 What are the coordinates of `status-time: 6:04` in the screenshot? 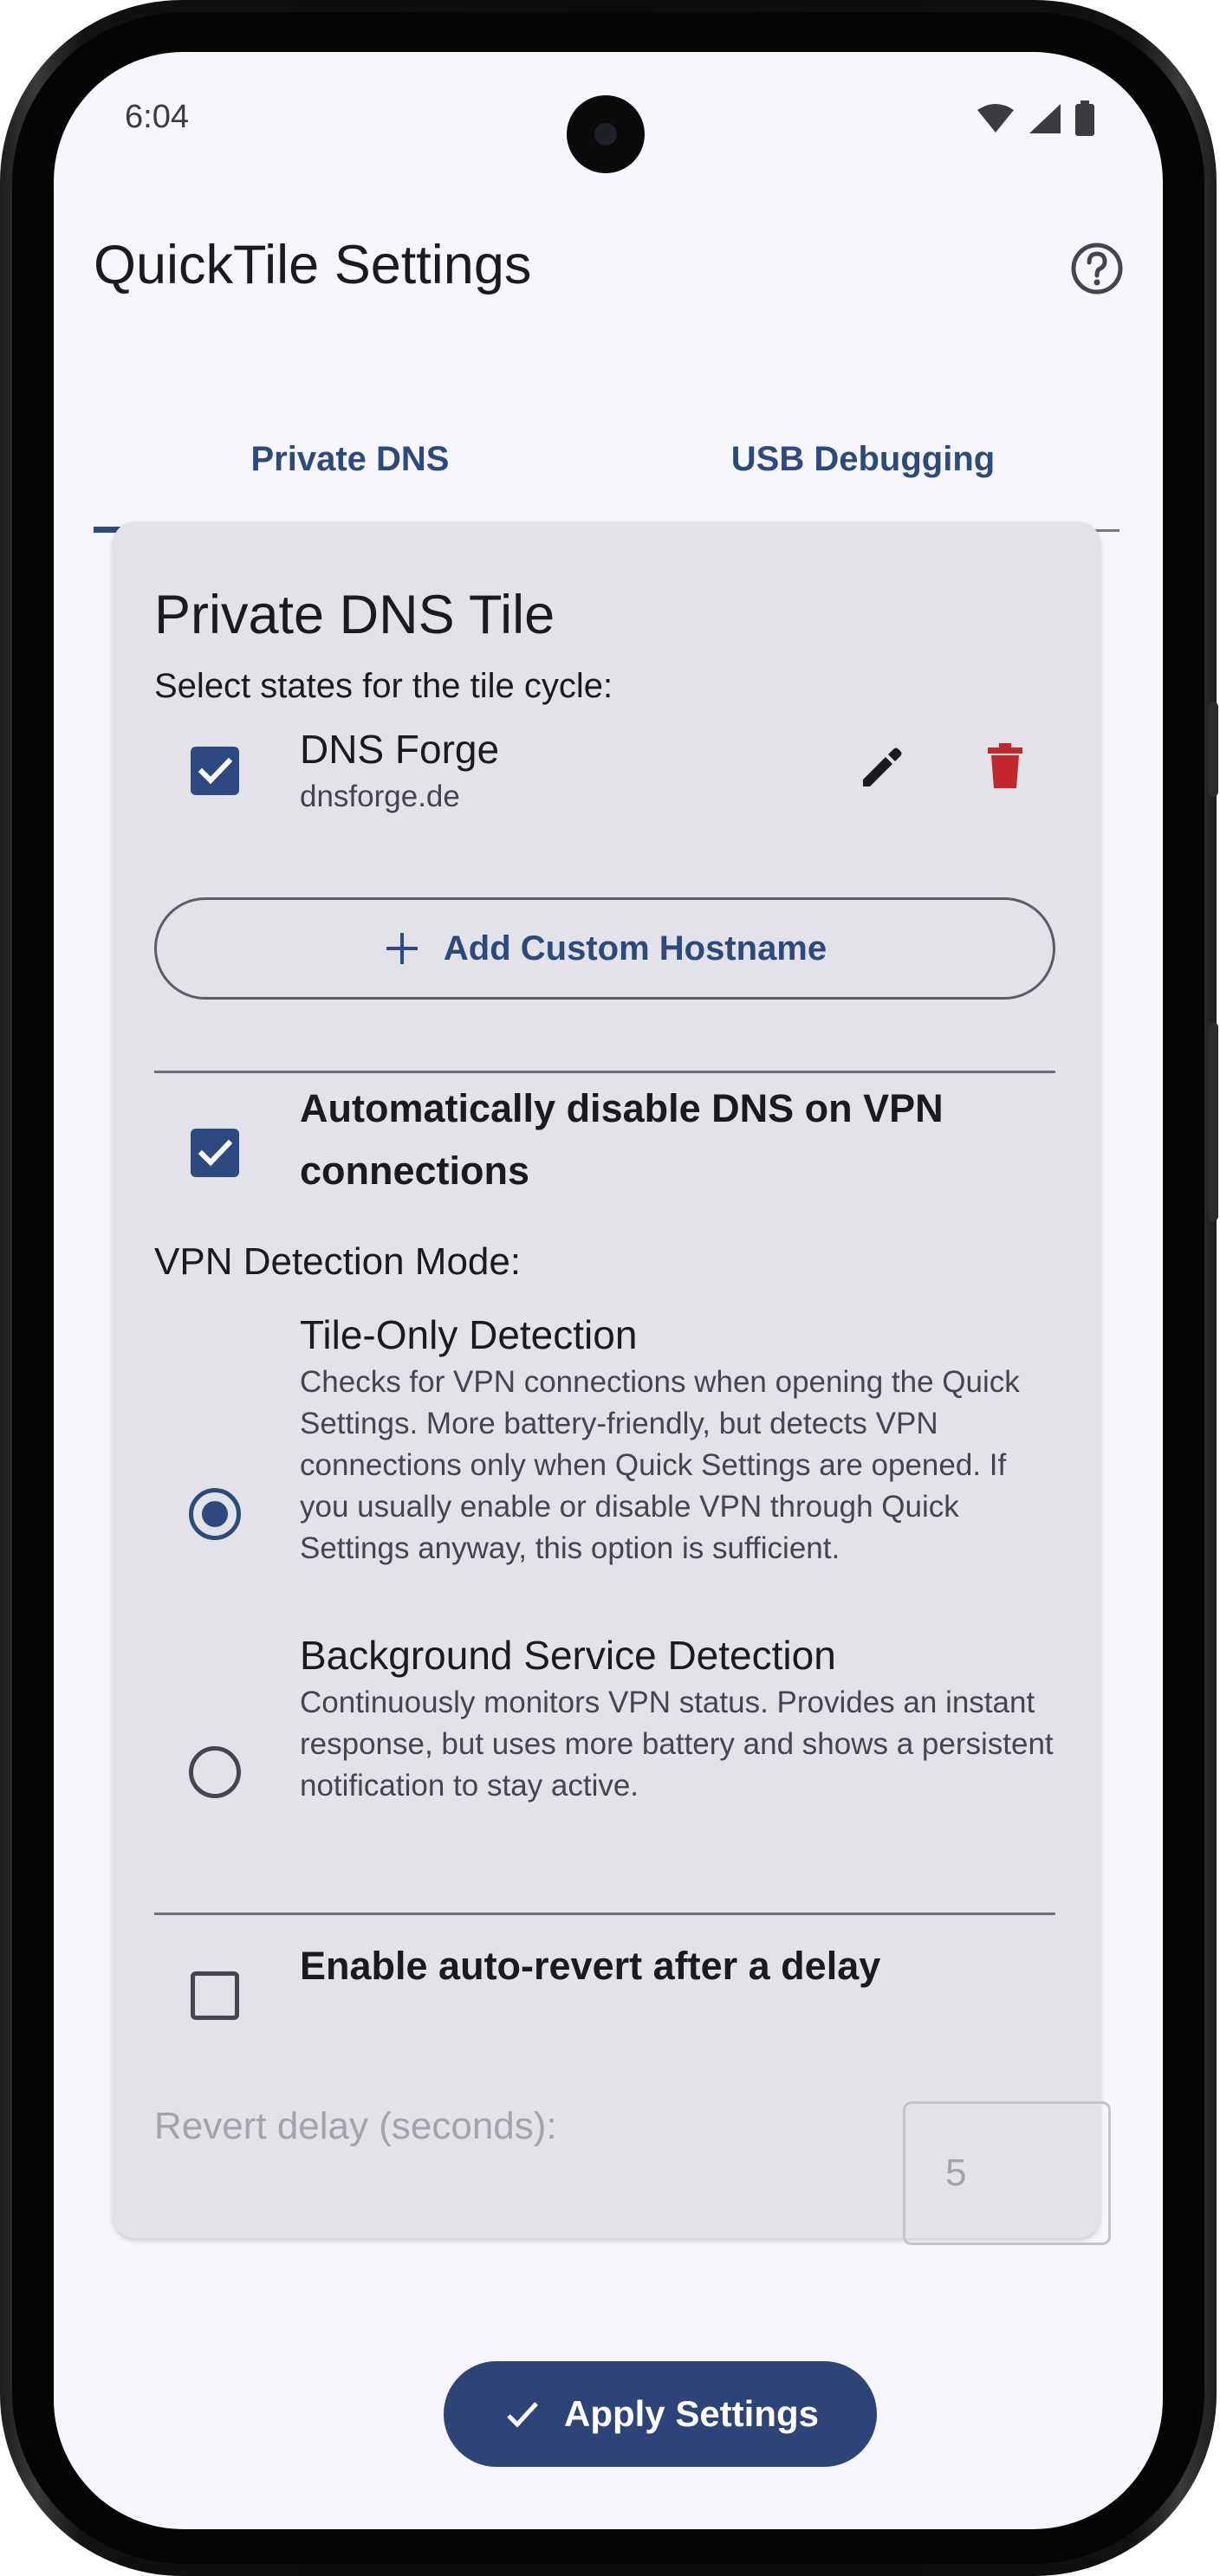 It's located at (157, 117).